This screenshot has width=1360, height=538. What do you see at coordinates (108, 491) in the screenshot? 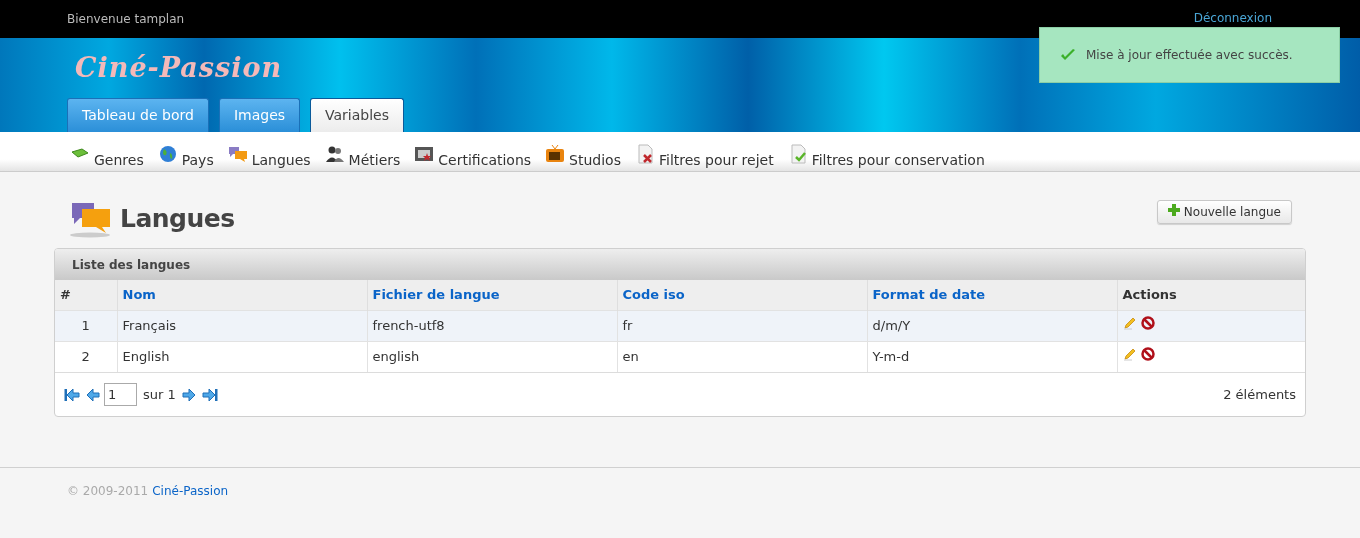
I see `copyright-text: © 2009-2011` at bounding box center [108, 491].